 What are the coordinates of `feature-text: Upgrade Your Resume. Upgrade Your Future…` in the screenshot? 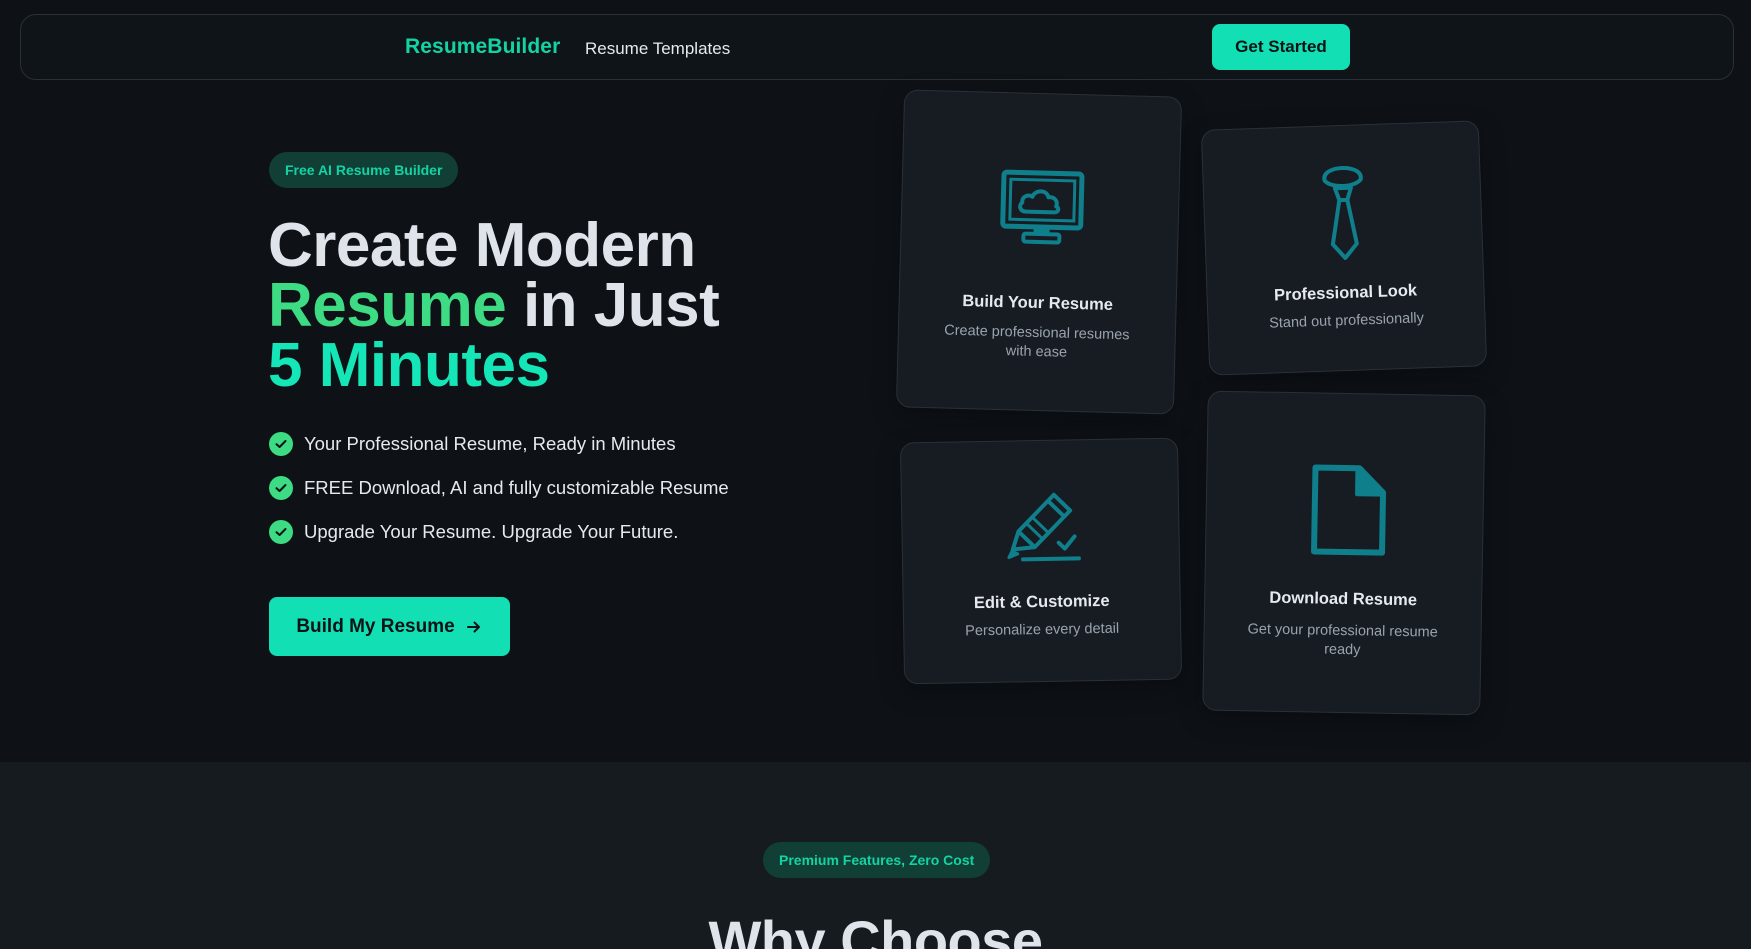 It's located at (491, 531).